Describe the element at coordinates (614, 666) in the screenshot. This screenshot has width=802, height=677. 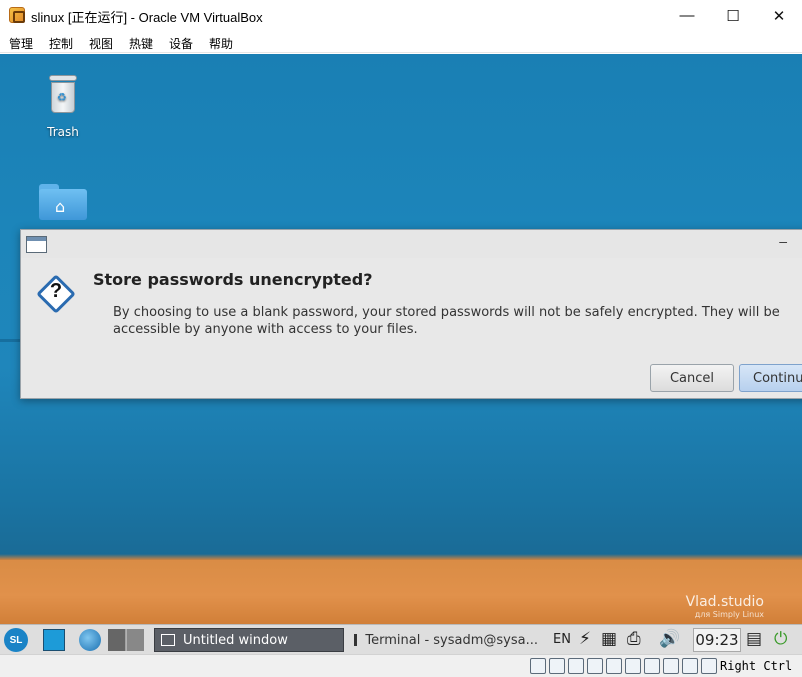
I see `usb-icon` at that location.